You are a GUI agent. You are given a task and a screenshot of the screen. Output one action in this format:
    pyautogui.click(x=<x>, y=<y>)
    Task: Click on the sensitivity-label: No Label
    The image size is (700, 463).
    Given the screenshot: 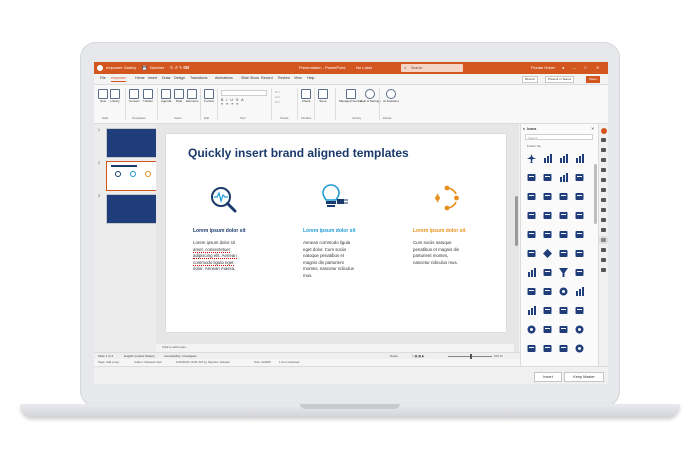 What is the action you would take?
    pyautogui.click(x=364, y=67)
    